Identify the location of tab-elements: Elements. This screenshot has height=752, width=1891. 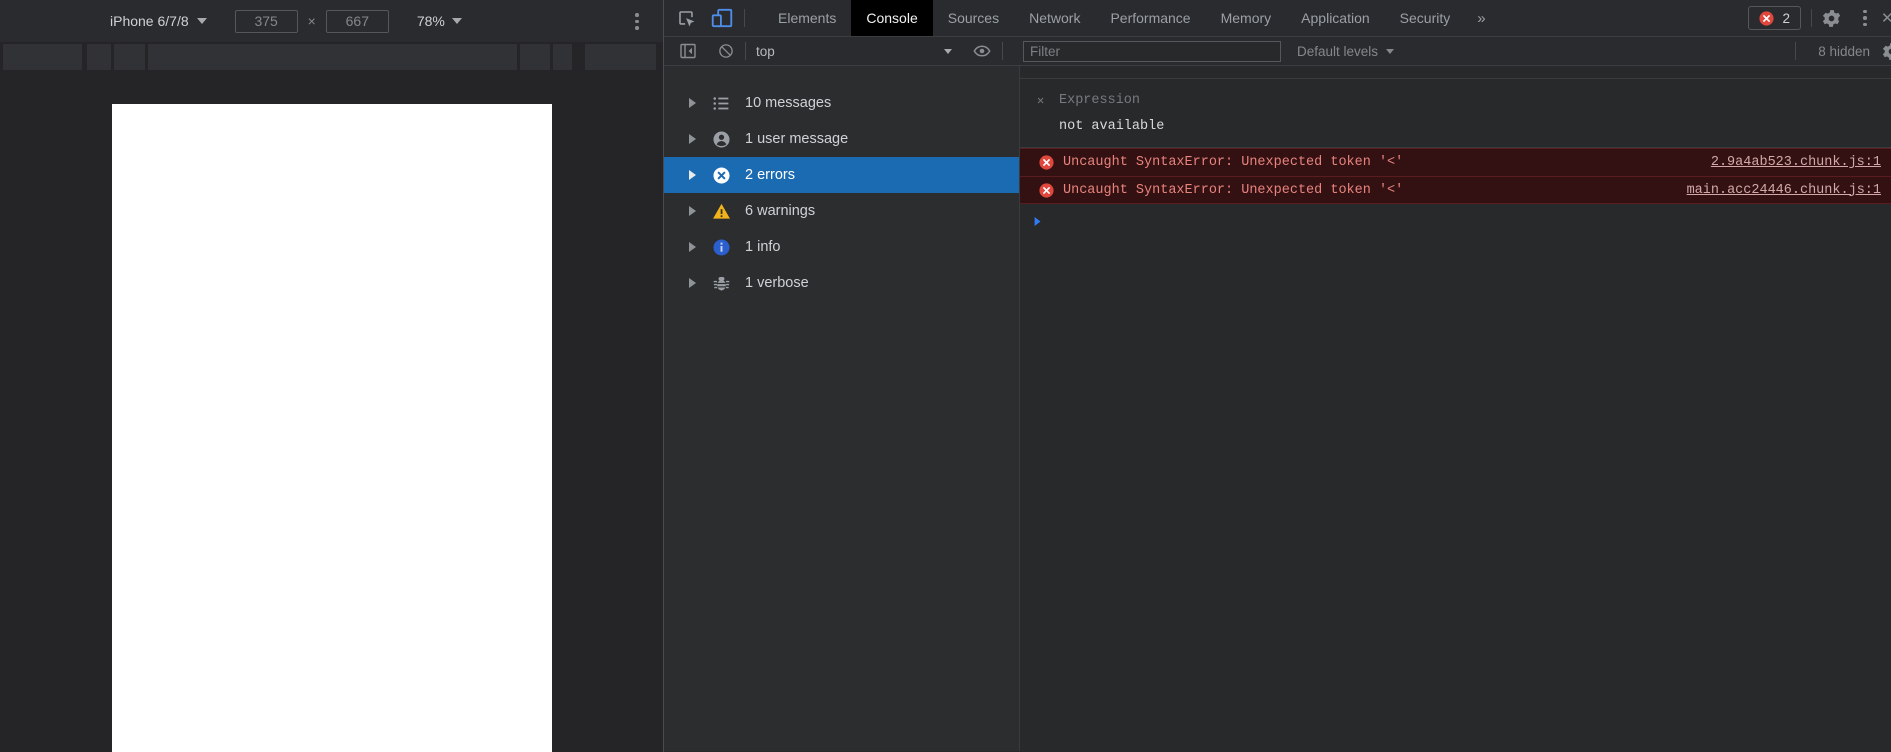
(807, 18).